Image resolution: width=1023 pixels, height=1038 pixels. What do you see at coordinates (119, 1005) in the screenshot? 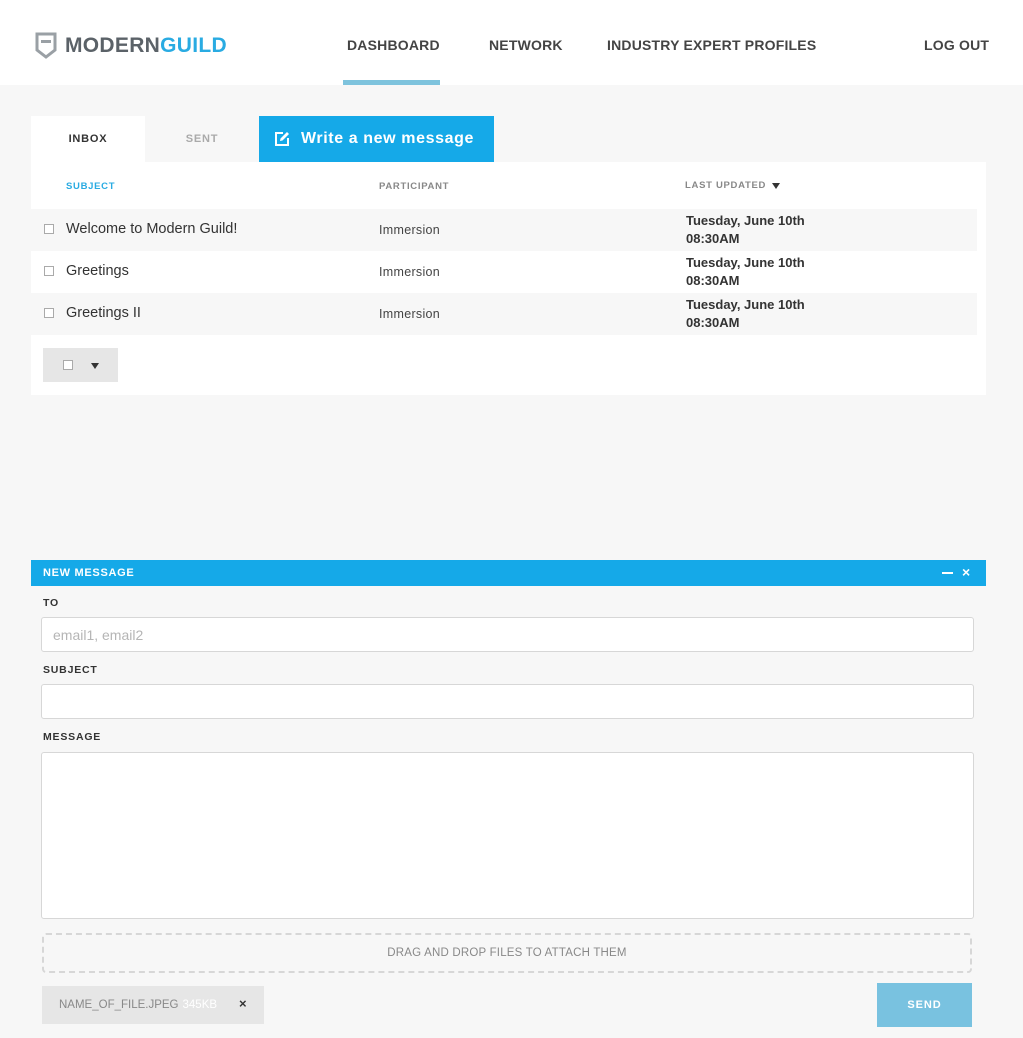
I see `attachment-filename: NAME_OF_FILE.JPEG` at bounding box center [119, 1005].